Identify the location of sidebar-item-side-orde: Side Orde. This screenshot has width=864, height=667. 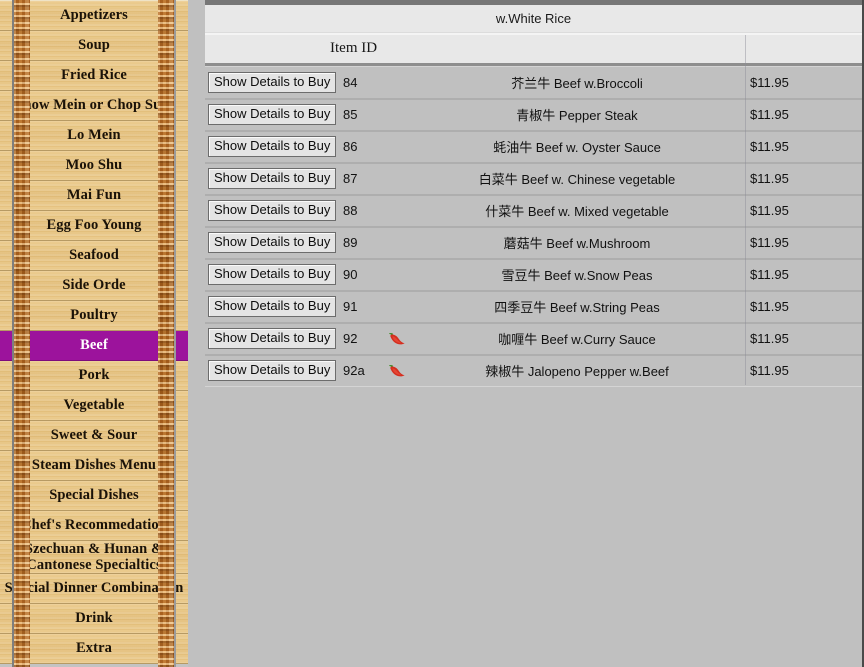
(94, 285).